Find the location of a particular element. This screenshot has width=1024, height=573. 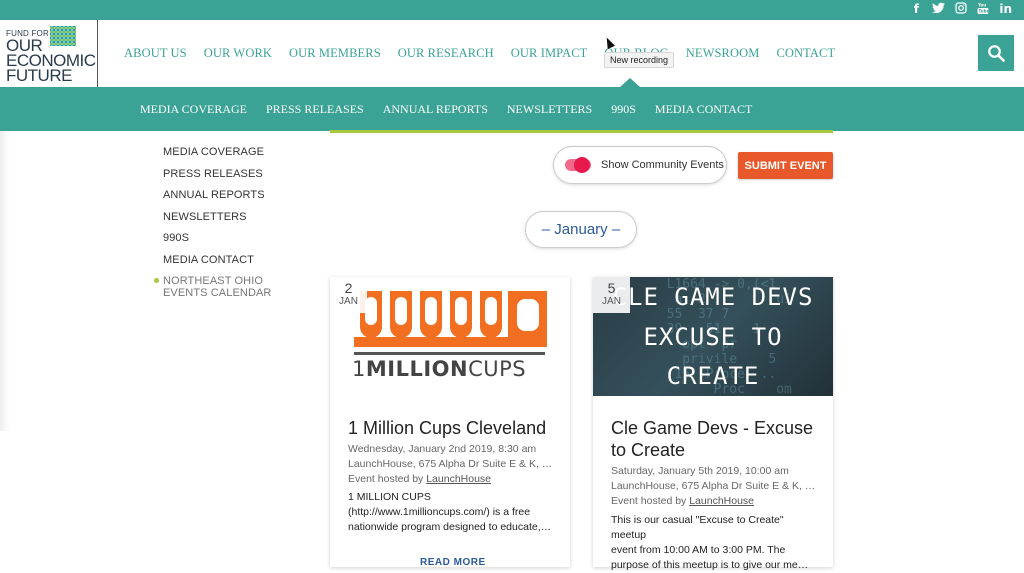

social-links: f You Tube in is located at coordinates (961, 10).